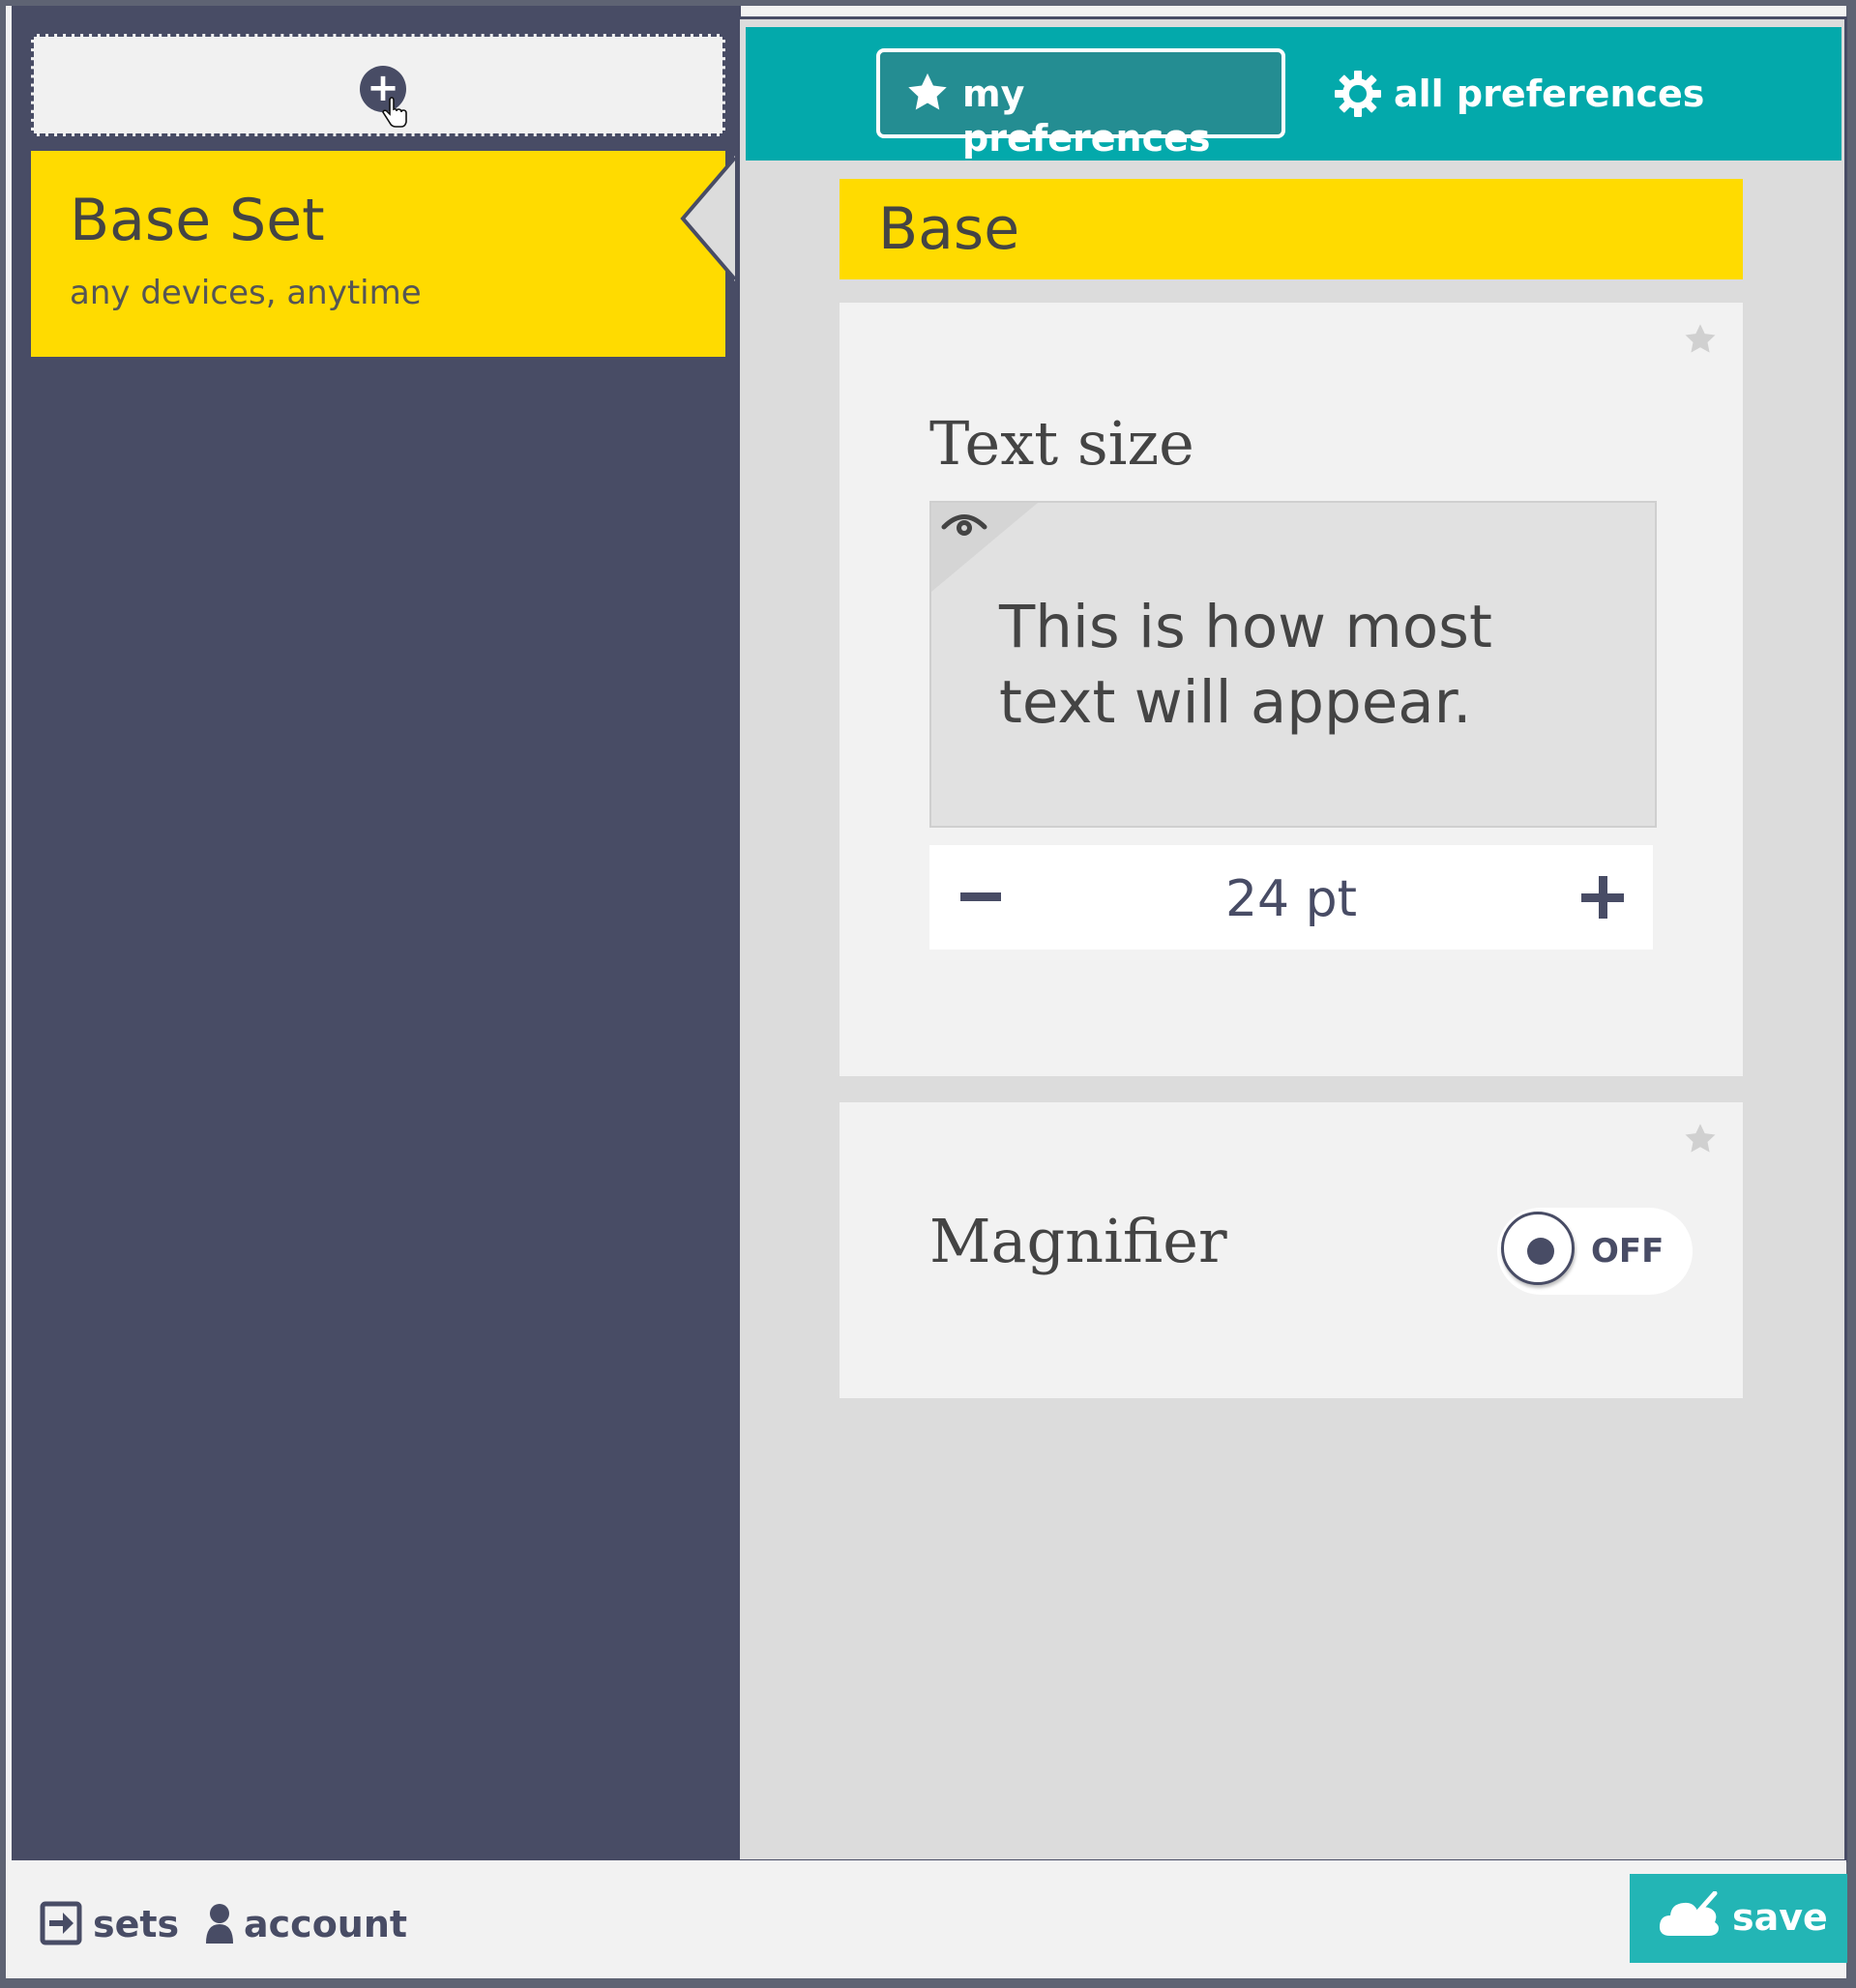  I want to click on cloud-check-icon, so click(1689, 1913).